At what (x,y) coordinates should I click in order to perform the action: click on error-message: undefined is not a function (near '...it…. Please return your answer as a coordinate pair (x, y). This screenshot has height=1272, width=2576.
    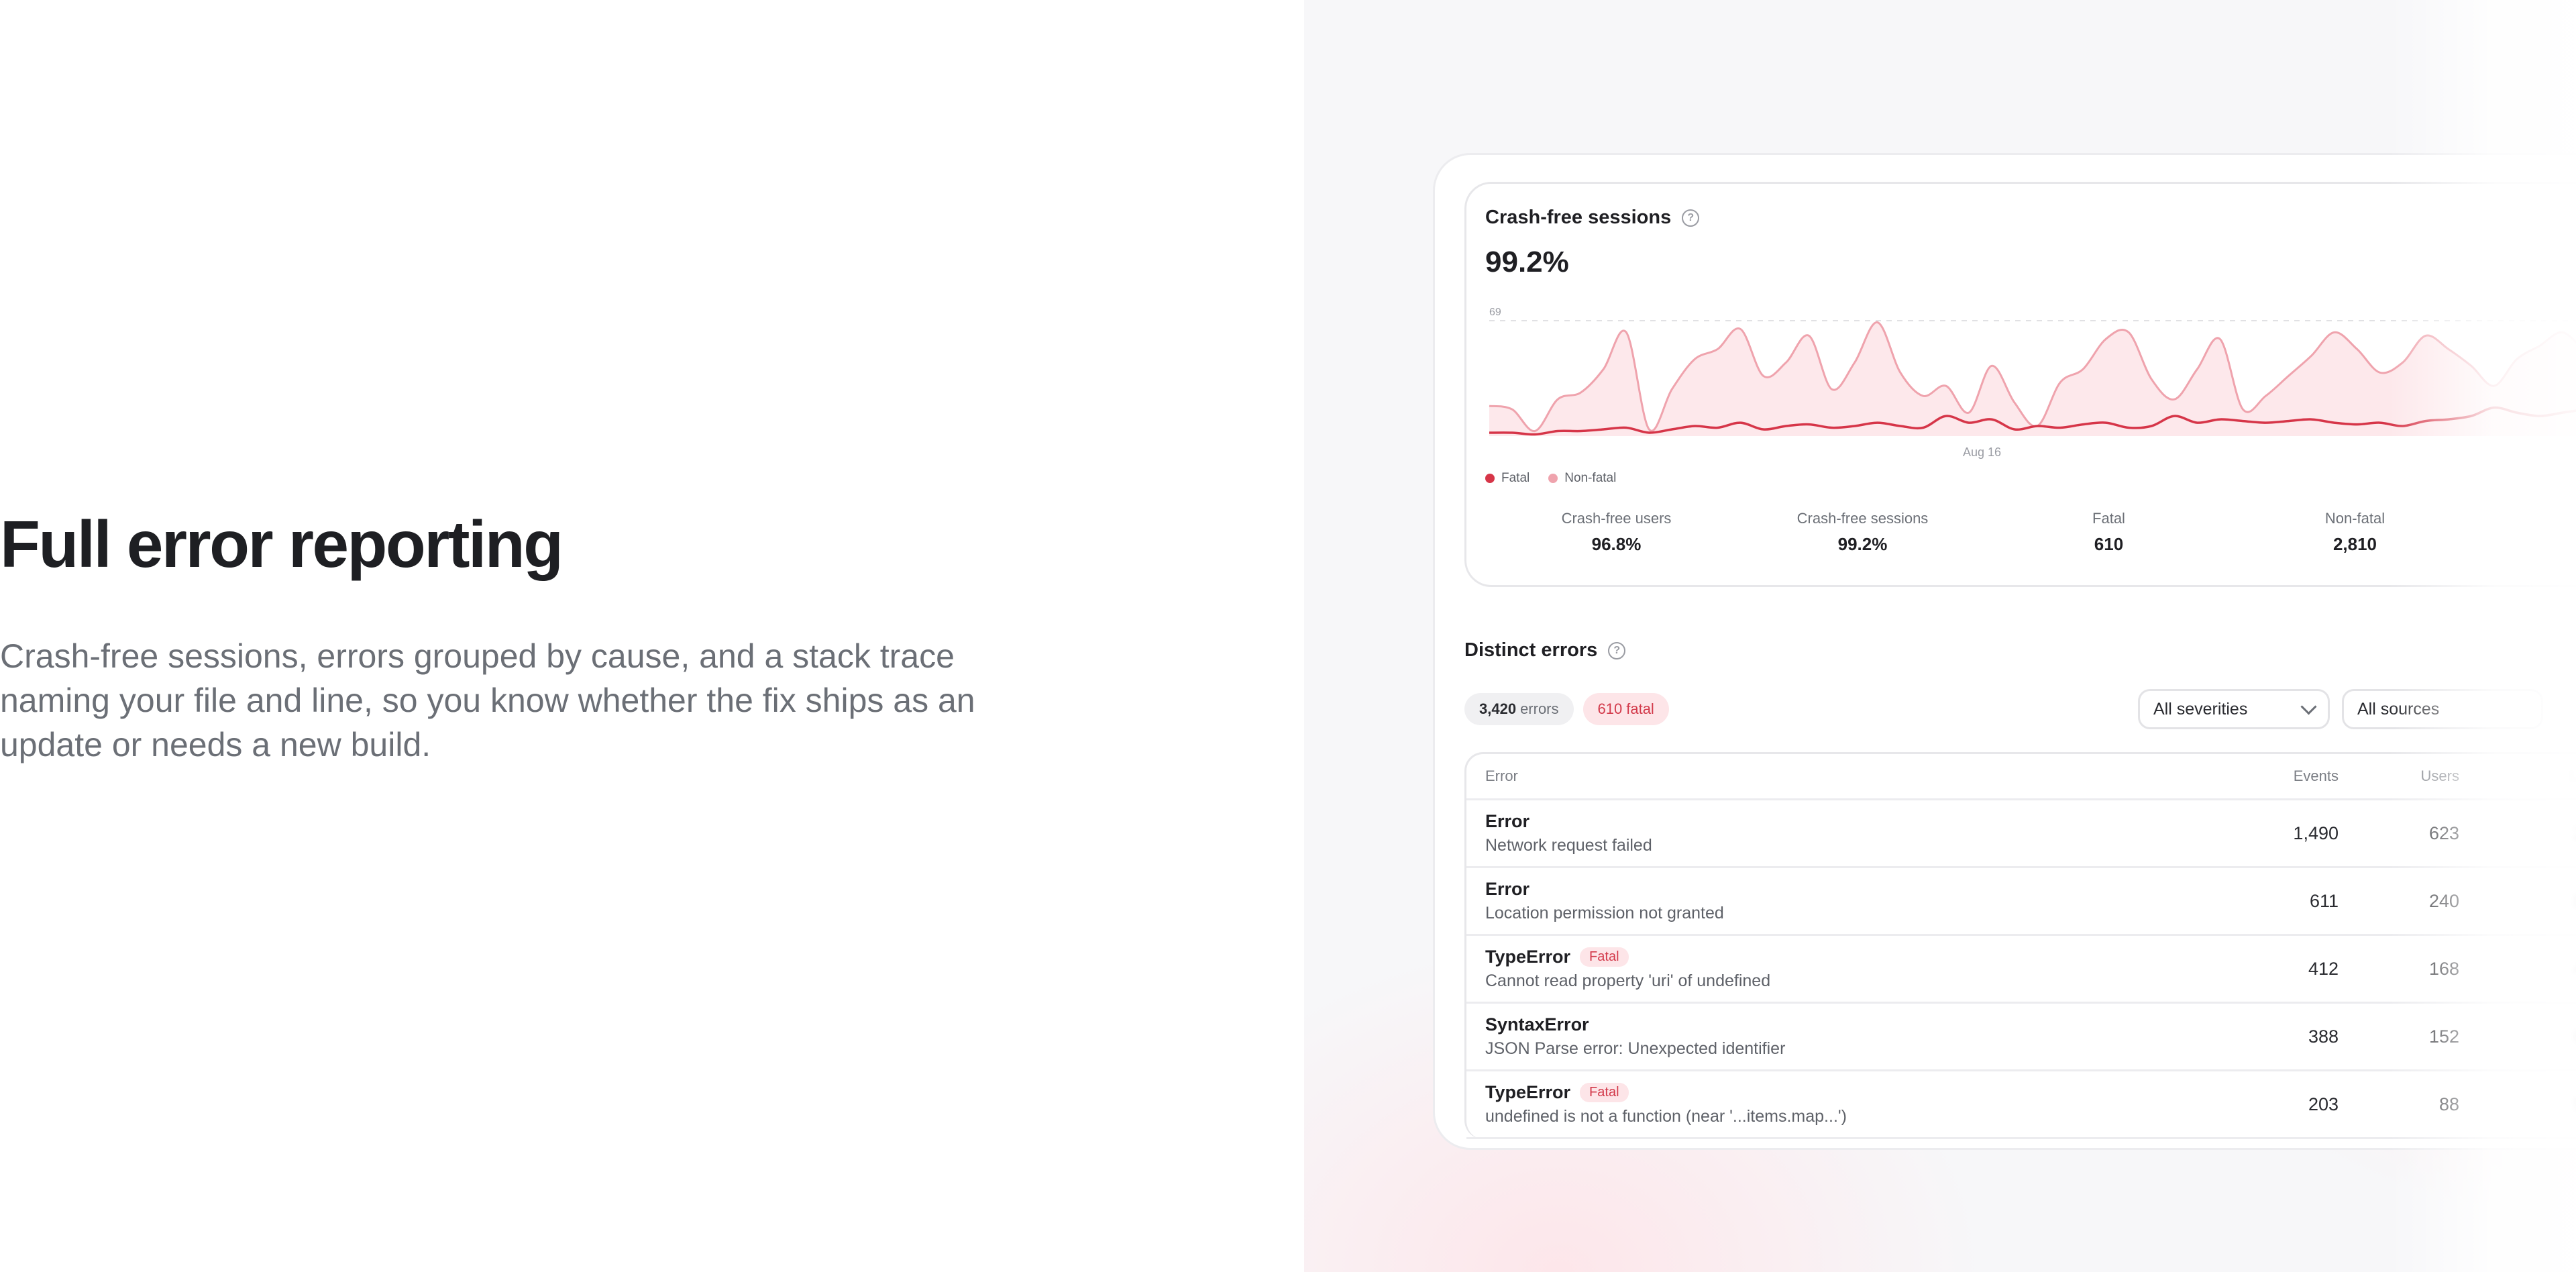
    Looking at the image, I should click on (1666, 1116).